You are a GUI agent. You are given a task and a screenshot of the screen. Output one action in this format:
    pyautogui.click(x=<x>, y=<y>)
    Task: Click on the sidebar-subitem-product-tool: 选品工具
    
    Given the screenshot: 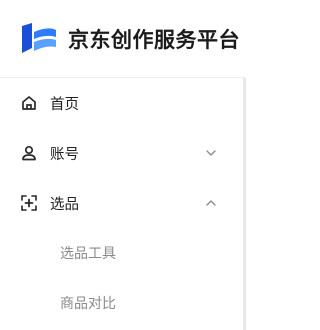 What is the action you would take?
    pyautogui.click(x=121, y=253)
    